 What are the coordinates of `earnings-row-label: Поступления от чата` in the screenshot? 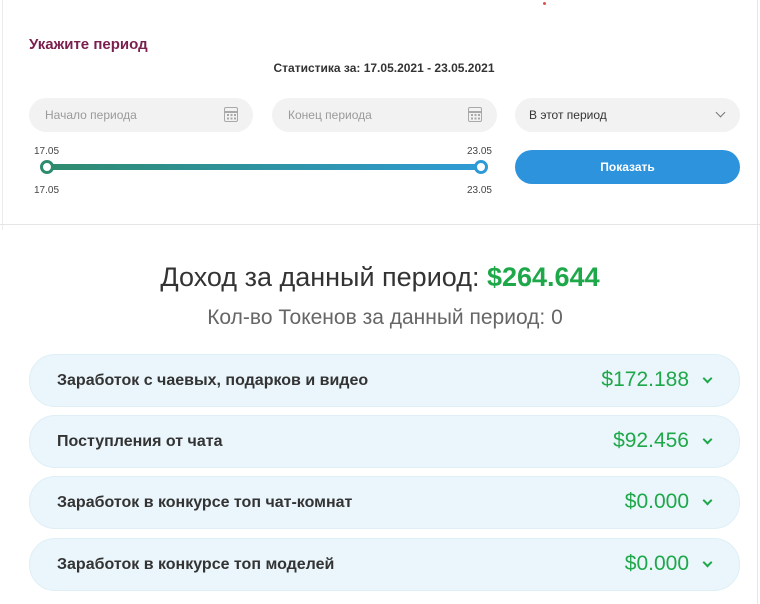 It's located at (140, 441).